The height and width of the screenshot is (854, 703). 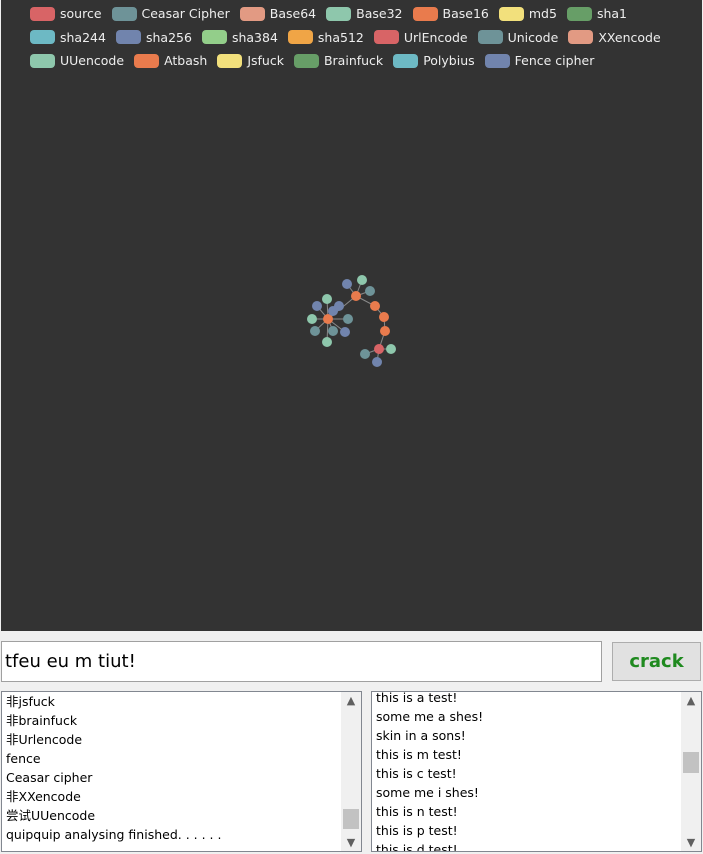 I want to click on legend-item: sha256, so click(x=153, y=37).